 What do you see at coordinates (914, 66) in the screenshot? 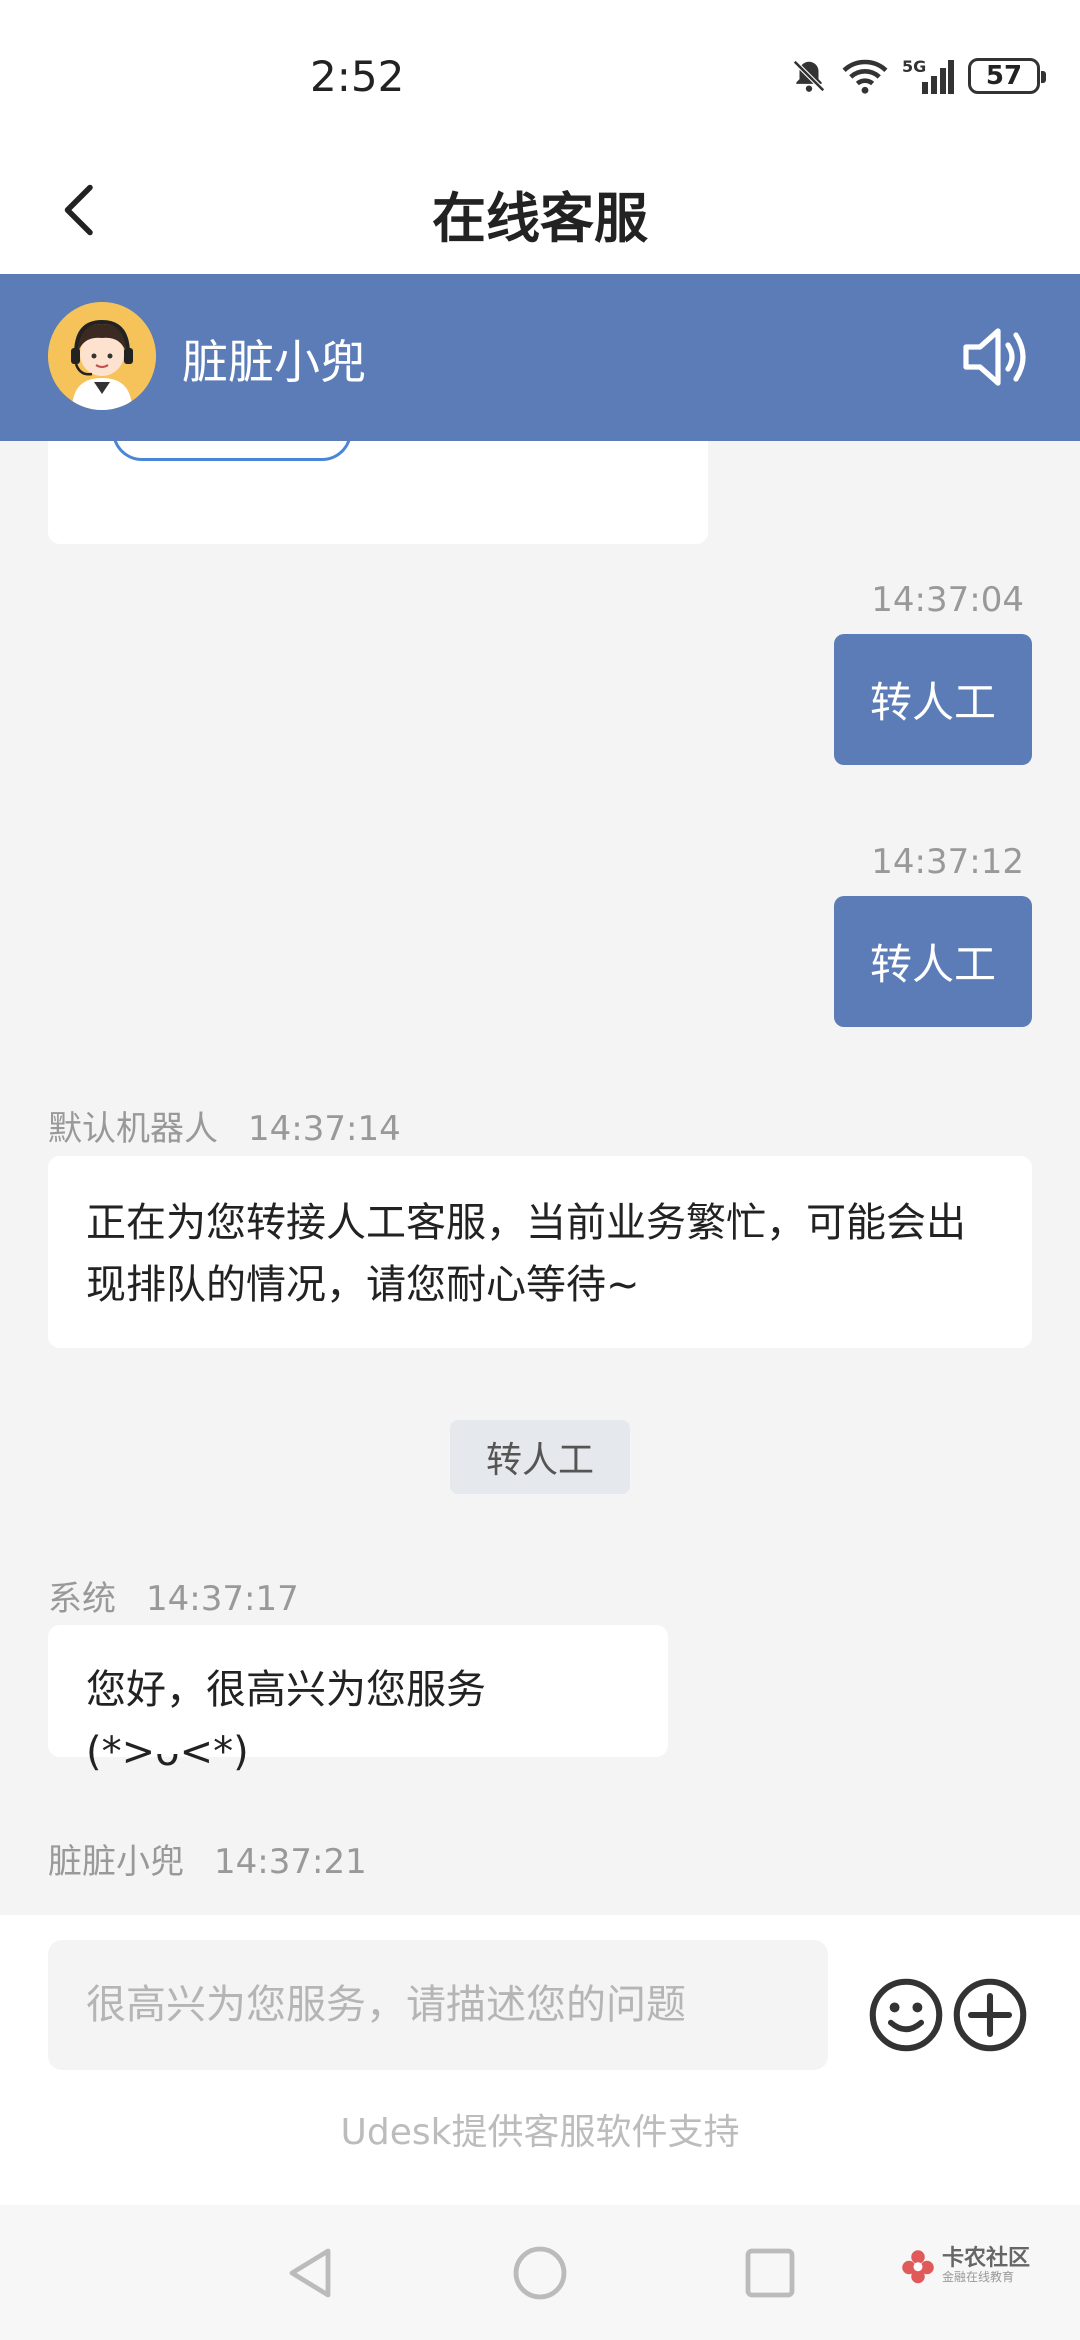
I see `svg-text: 5G` at bounding box center [914, 66].